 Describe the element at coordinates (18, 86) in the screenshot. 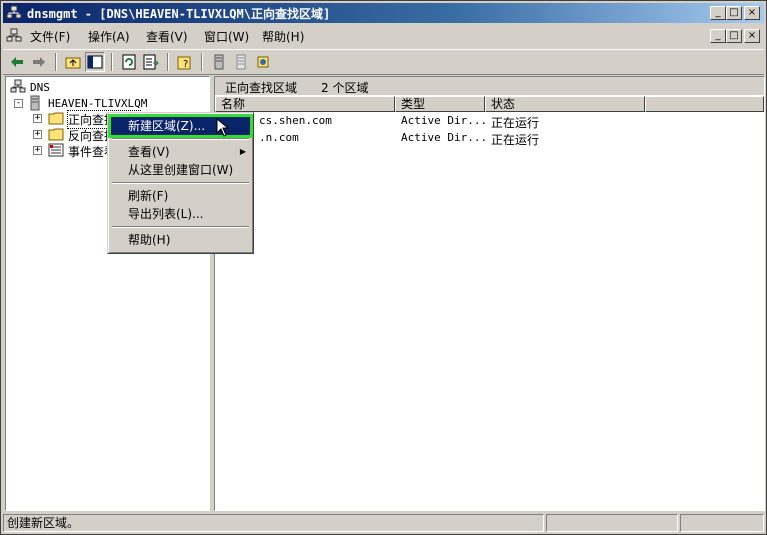

I see `dns-icon` at that location.